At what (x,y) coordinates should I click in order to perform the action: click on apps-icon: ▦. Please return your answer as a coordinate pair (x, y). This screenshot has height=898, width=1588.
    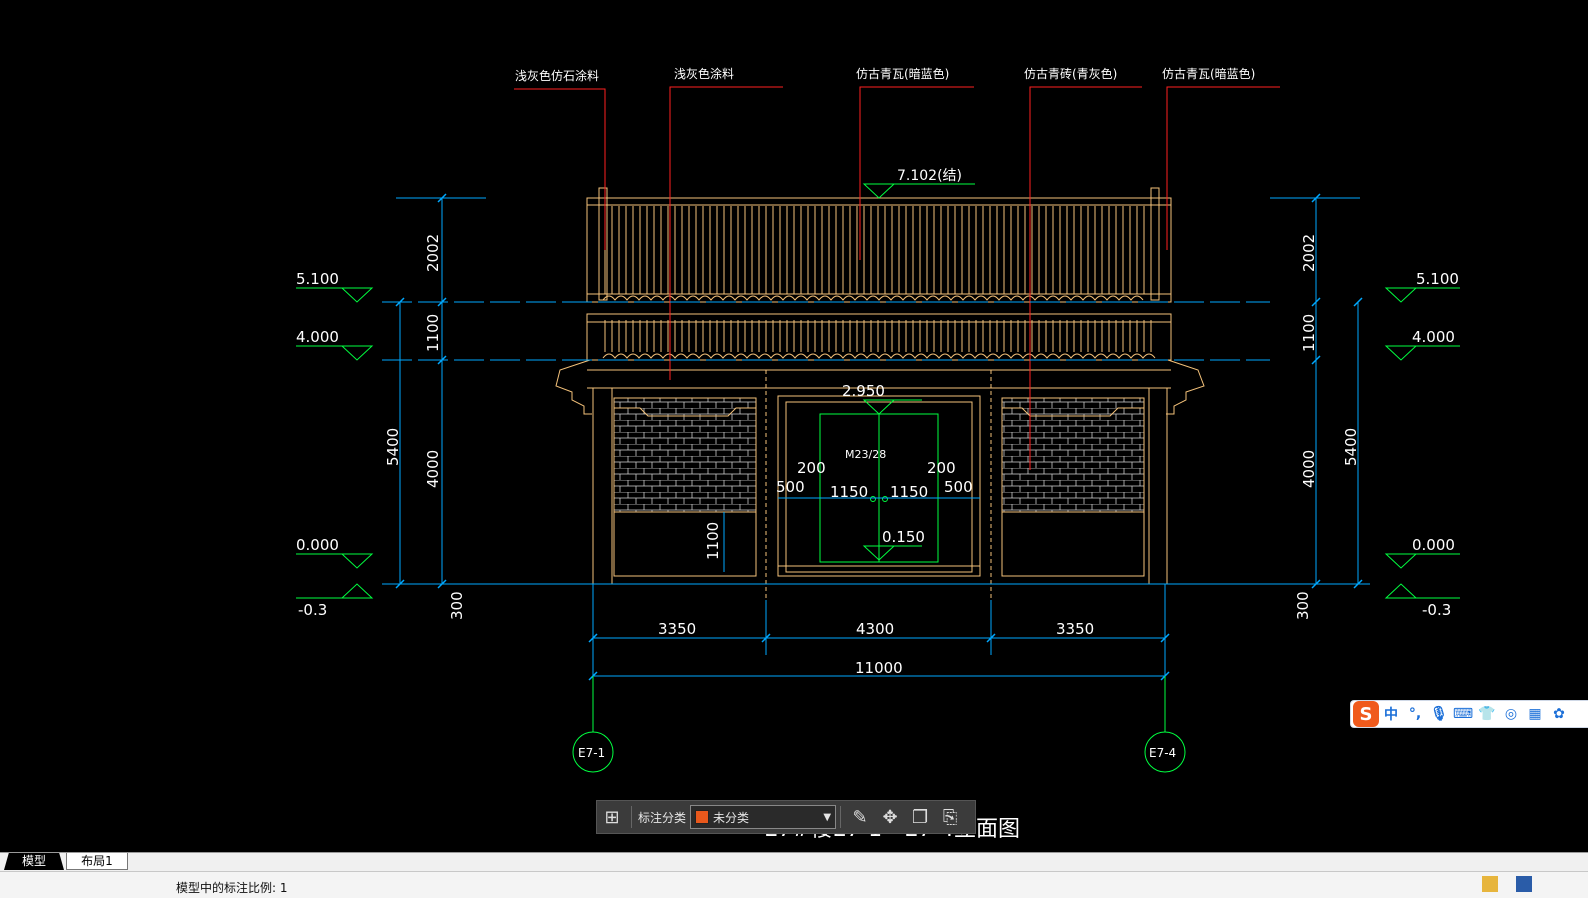
    Looking at the image, I should click on (1535, 714).